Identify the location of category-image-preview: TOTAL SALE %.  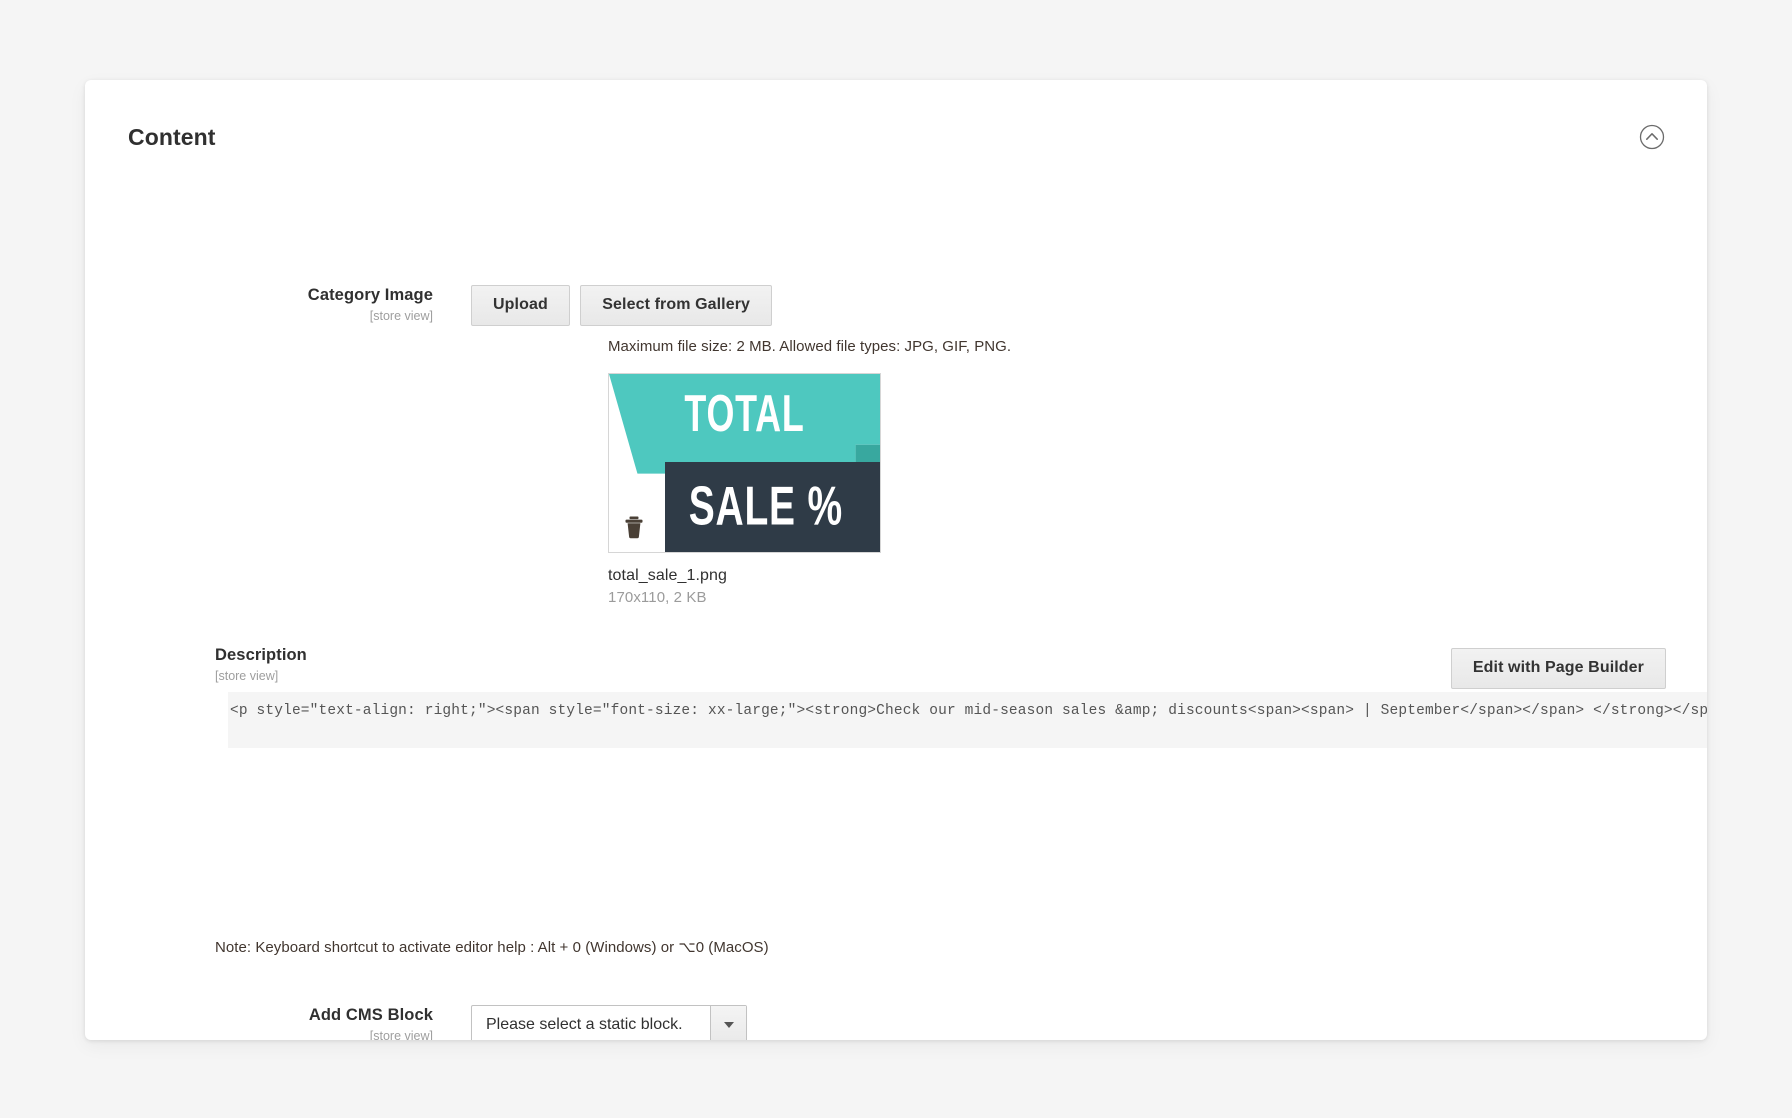
(744, 463).